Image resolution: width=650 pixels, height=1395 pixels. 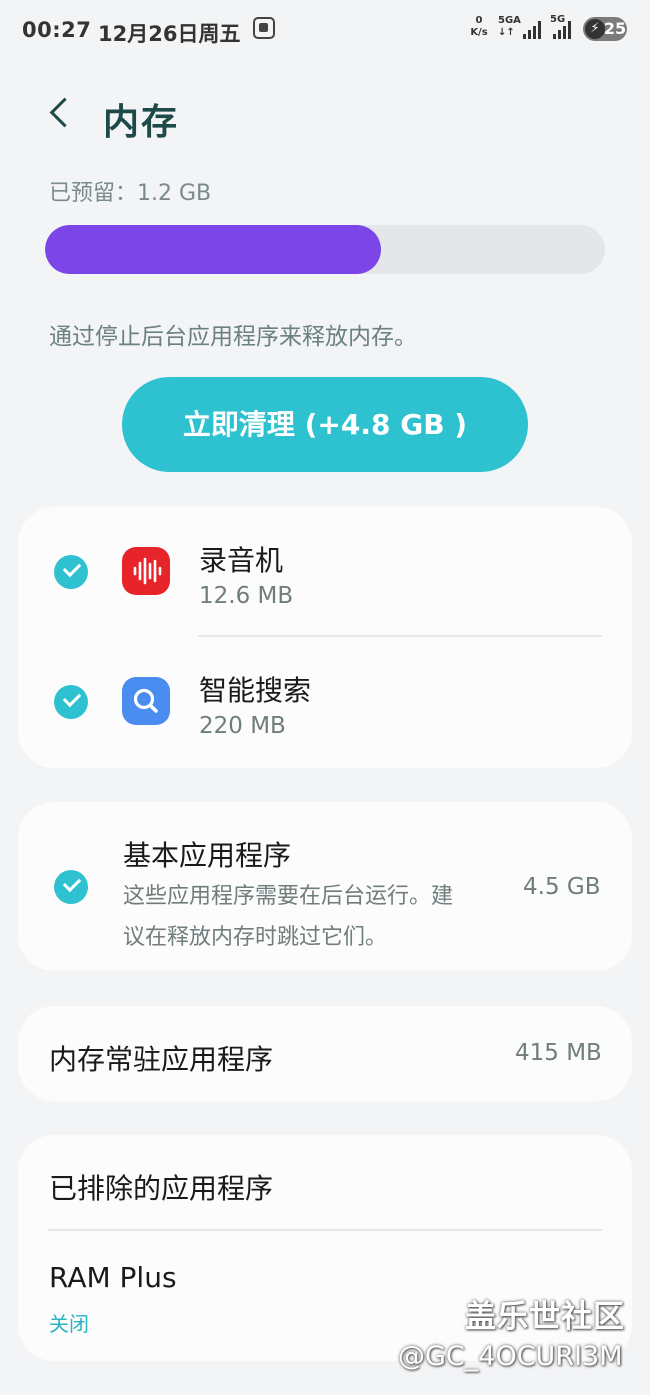 I want to click on status-time: 00:27, so click(x=57, y=30).